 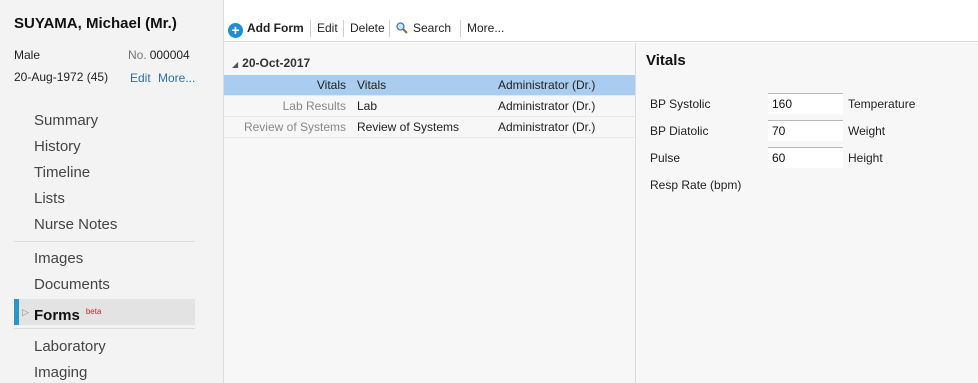 I want to click on sidebar-item-imaging: Imaging, so click(x=104, y=371).